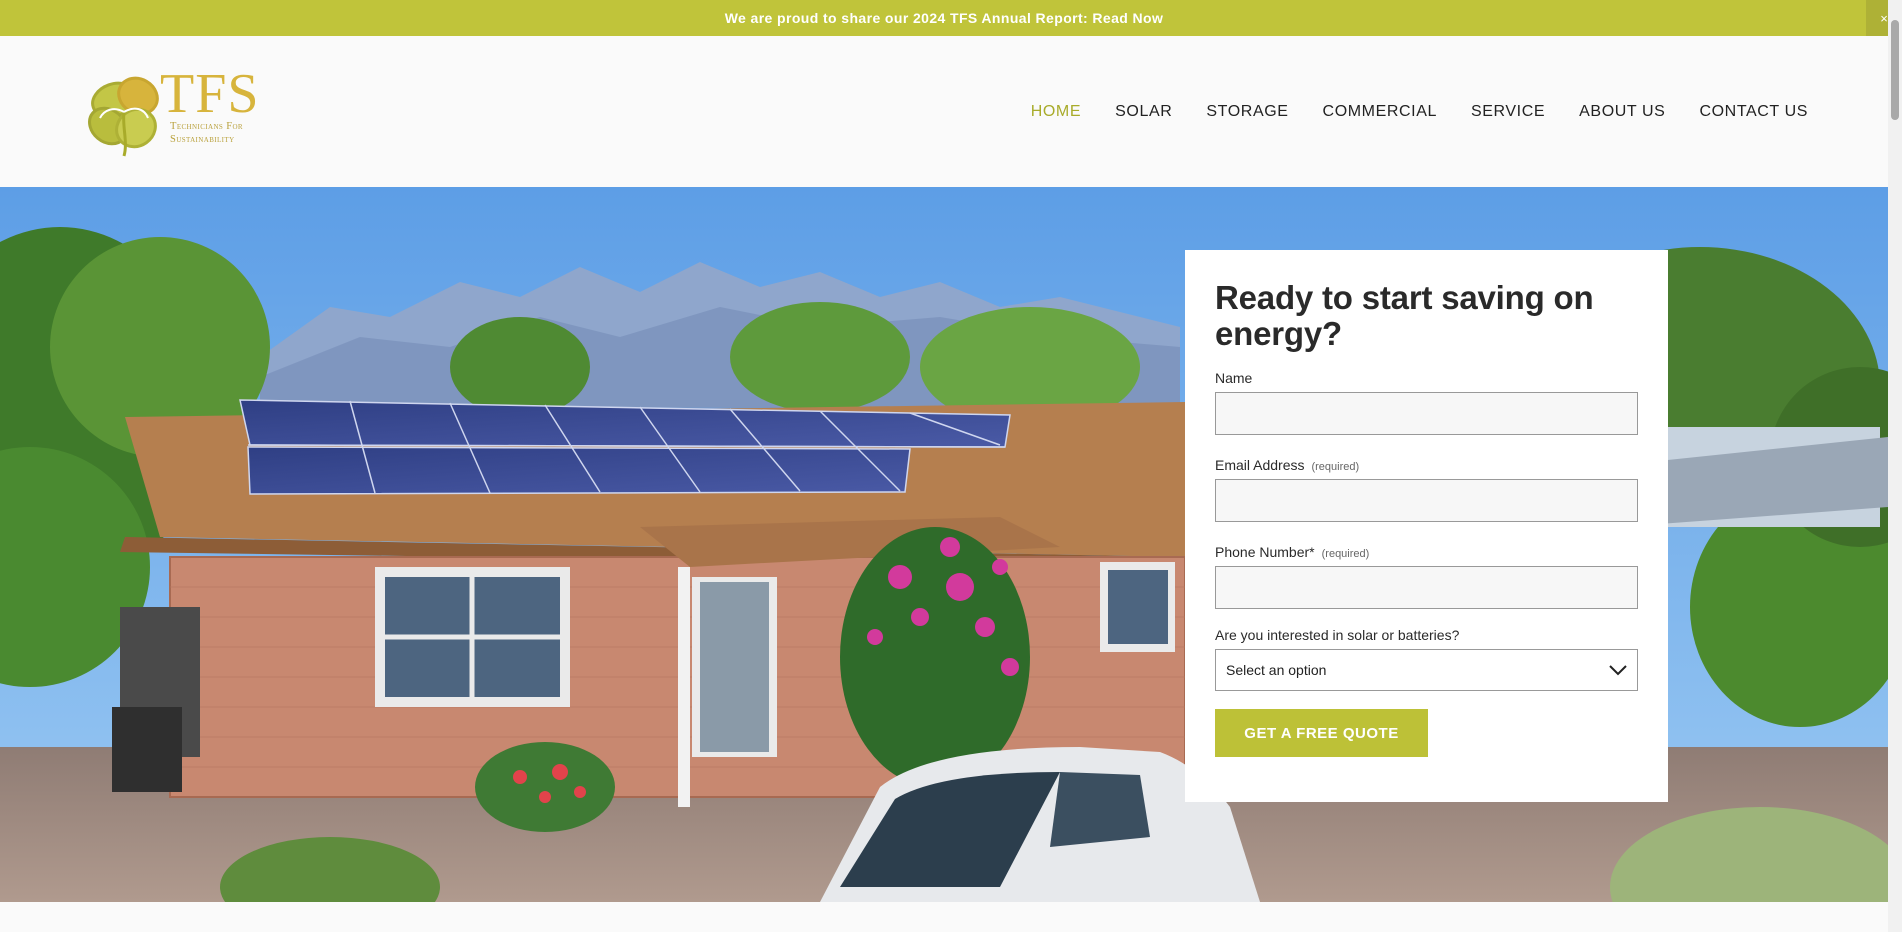 This screenshot has width=1902, height=932. Describe the element at coordinates (1895, 466) in the screenshot. I see `scrollbar` at that location.